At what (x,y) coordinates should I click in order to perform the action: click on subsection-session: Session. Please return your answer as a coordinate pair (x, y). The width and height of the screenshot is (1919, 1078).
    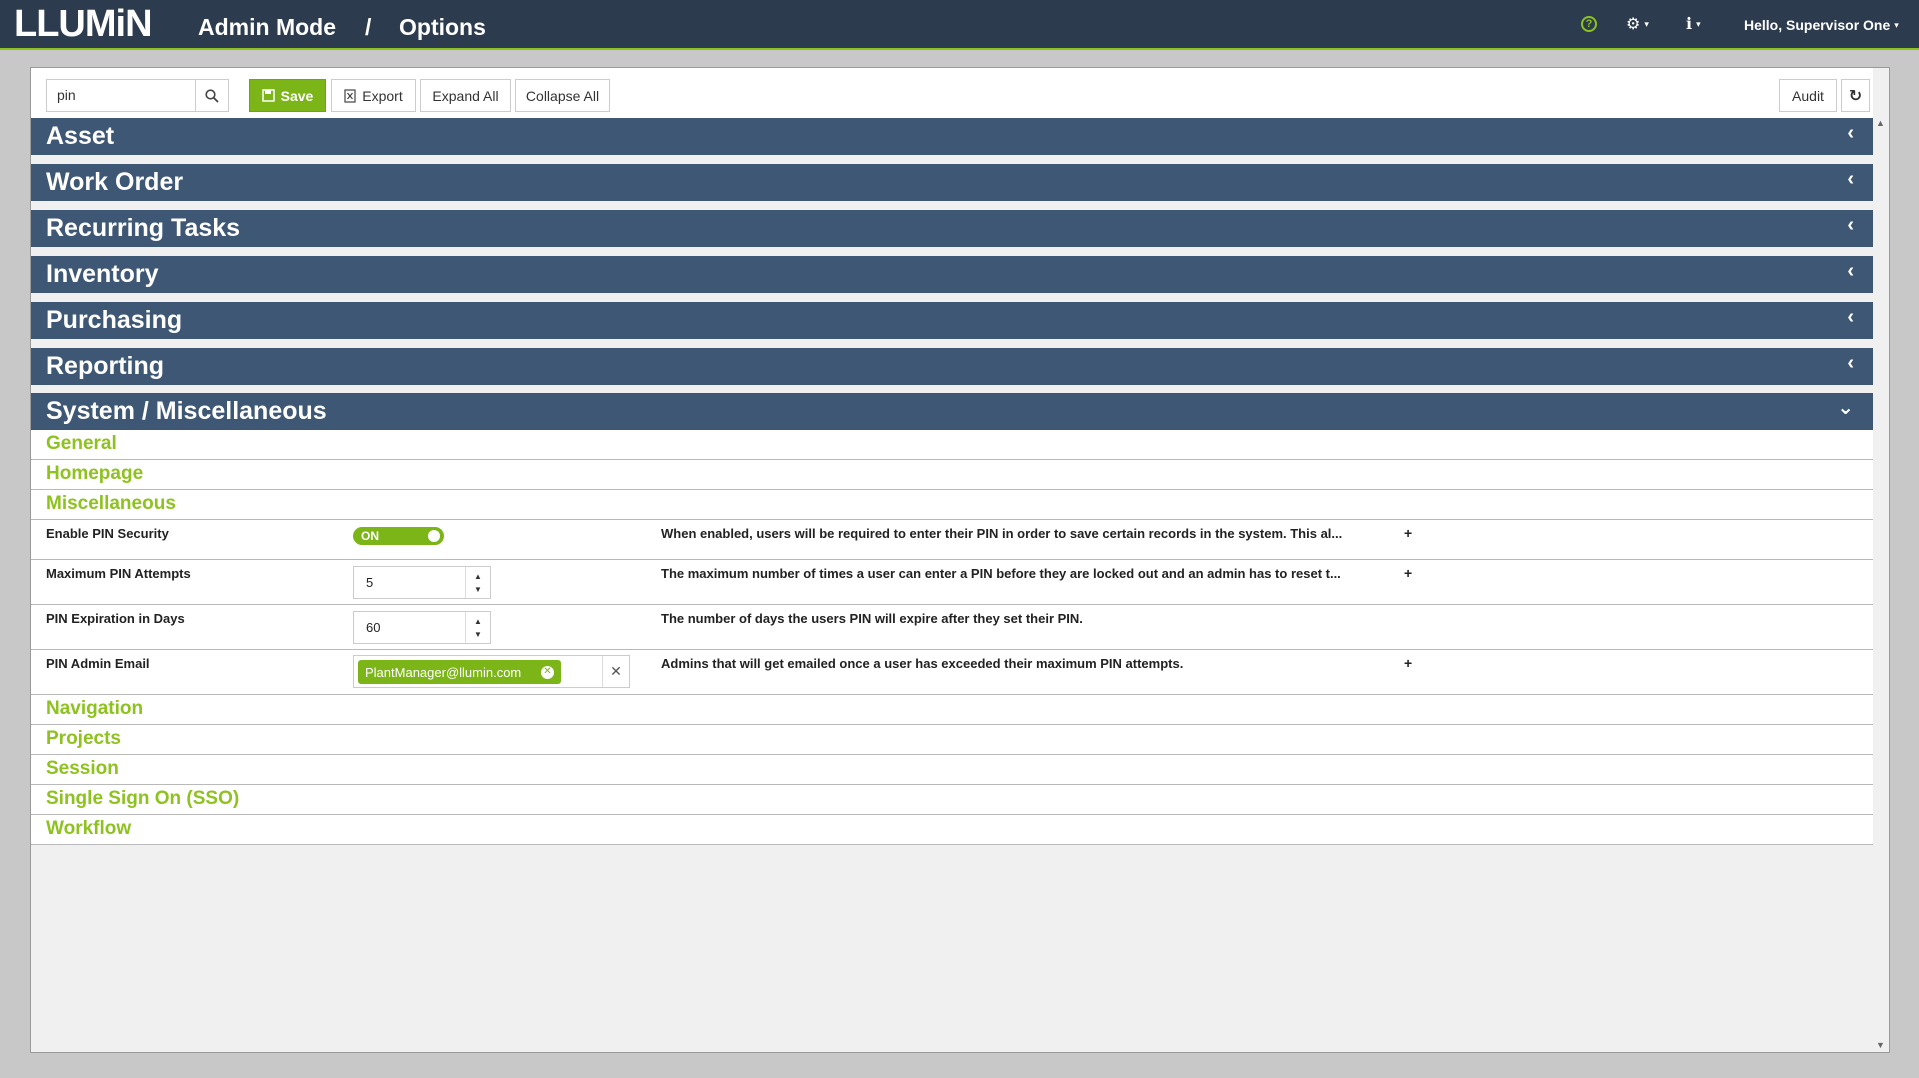
    Looking at the image, I should click on (952, 770).